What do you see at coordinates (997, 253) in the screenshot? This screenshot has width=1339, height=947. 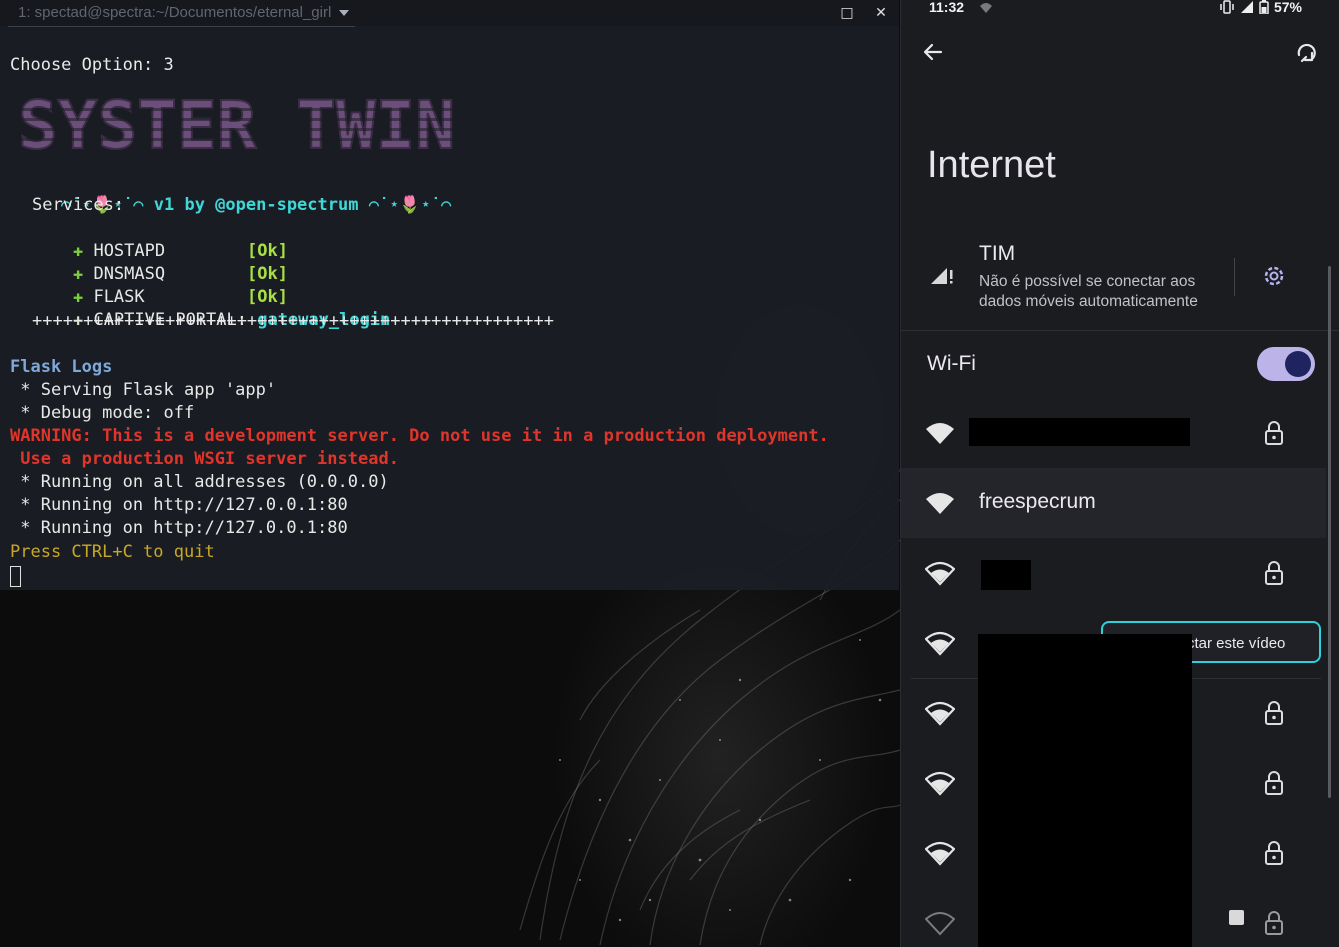 I see `carrier-name: TIM` at bounding box center [997, 253].